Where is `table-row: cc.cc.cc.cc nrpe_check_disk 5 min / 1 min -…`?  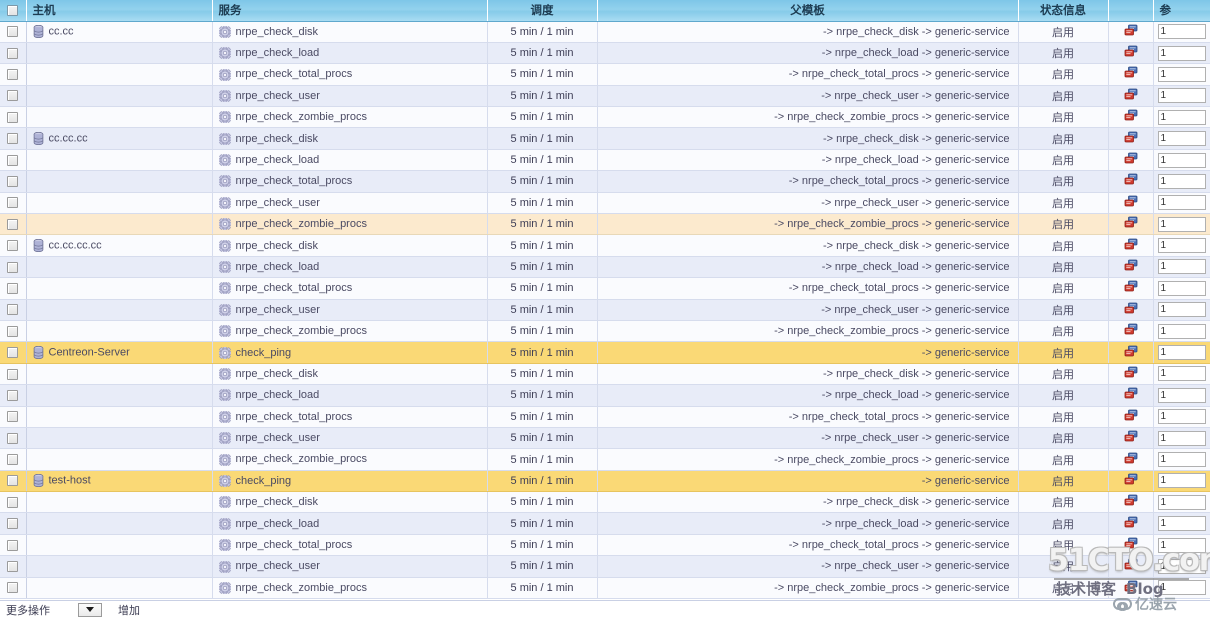
table-row: cc.cc.cc.cc nrpe_check_disk 5 min / 1 min -… is located at coordinates (605, 245).